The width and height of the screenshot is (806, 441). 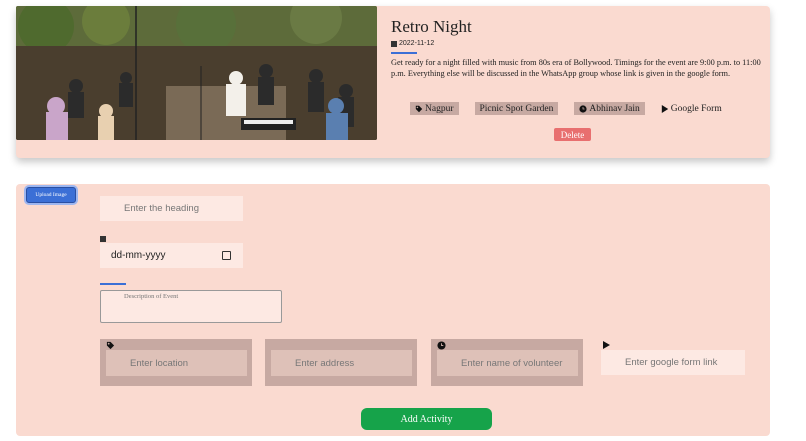 I want to click on location-group, so click(x=176, y=362).